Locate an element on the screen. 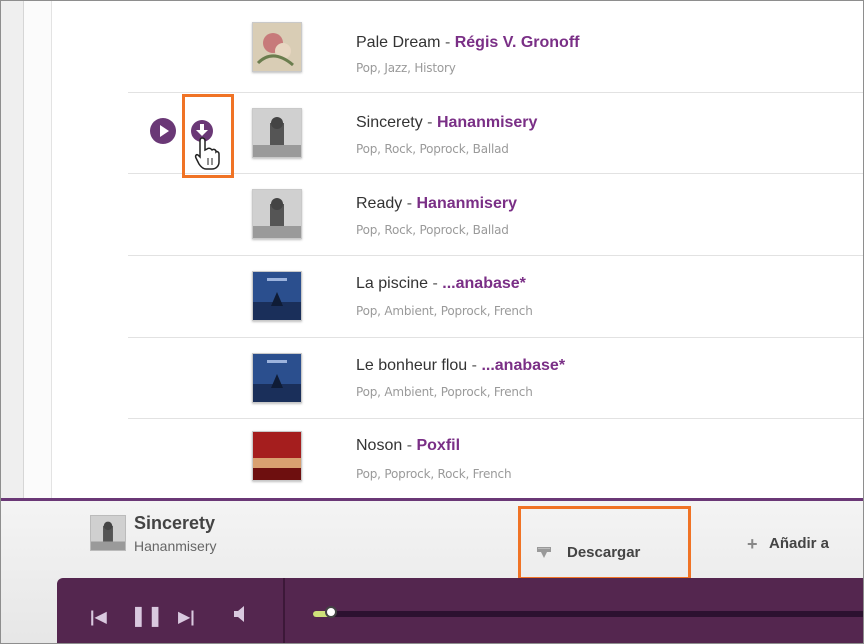 This screenshot has height=644, width=864. song-name: La piscine is located at coordinates (392, 283).